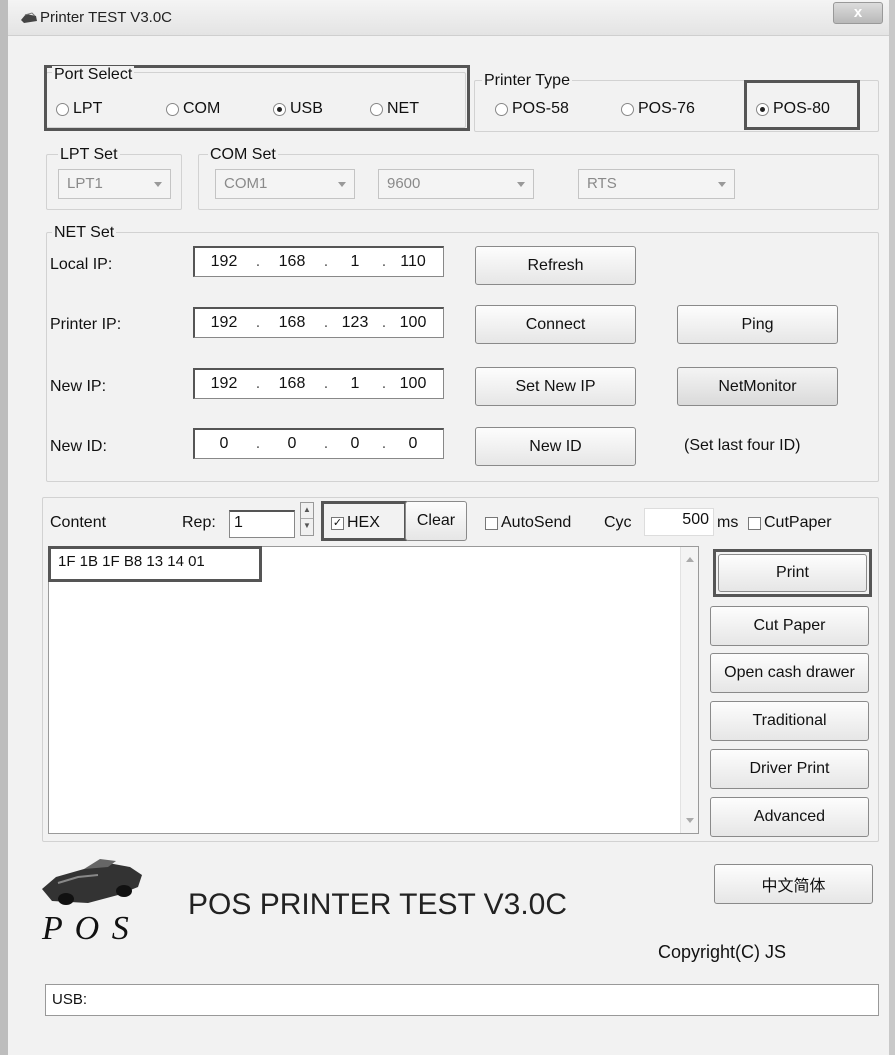 This screenshot has width=895, height=1055. Describe the element at coordinates (789, 673) in the screenshot. I see `open-cash-drawer-button: Open cash drawer` at that location.